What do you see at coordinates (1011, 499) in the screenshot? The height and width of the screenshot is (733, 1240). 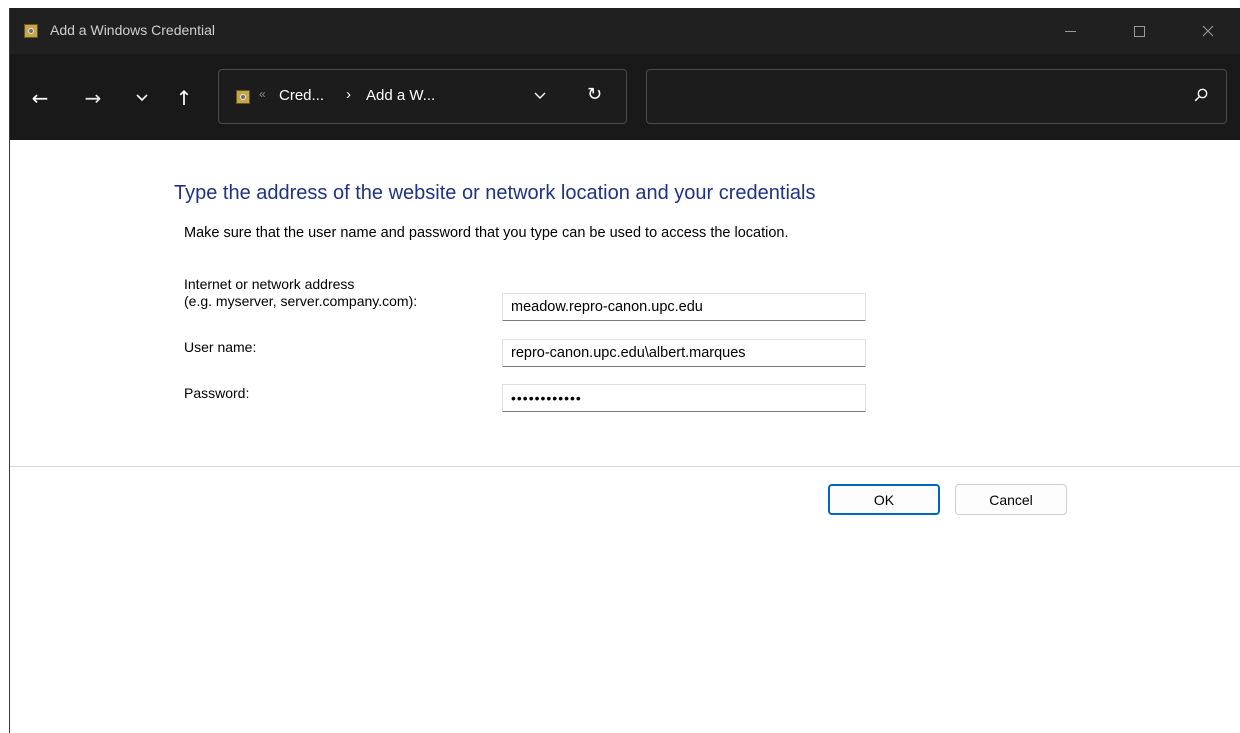 I see `cancel-button: Cancel` at bounding box center [1011, 499].